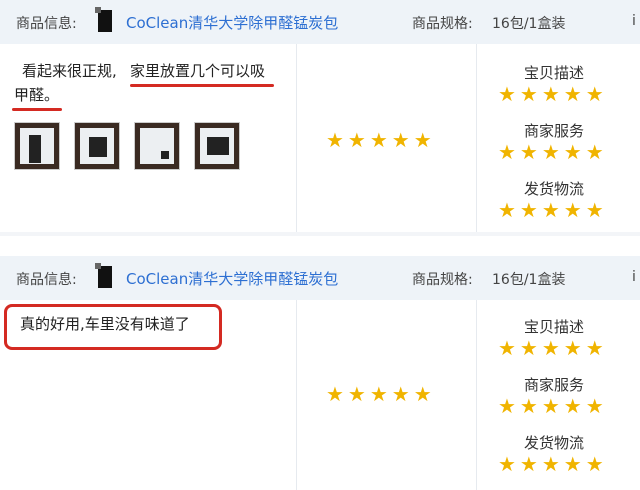 Image resolution: width=640 pixels, height=490 pixels. I want to click on review-2-header: 商品信息: CoClean清华大学除甲醛锰炭包 商品规格: 16包/1盒装 i, so click(320, 278).